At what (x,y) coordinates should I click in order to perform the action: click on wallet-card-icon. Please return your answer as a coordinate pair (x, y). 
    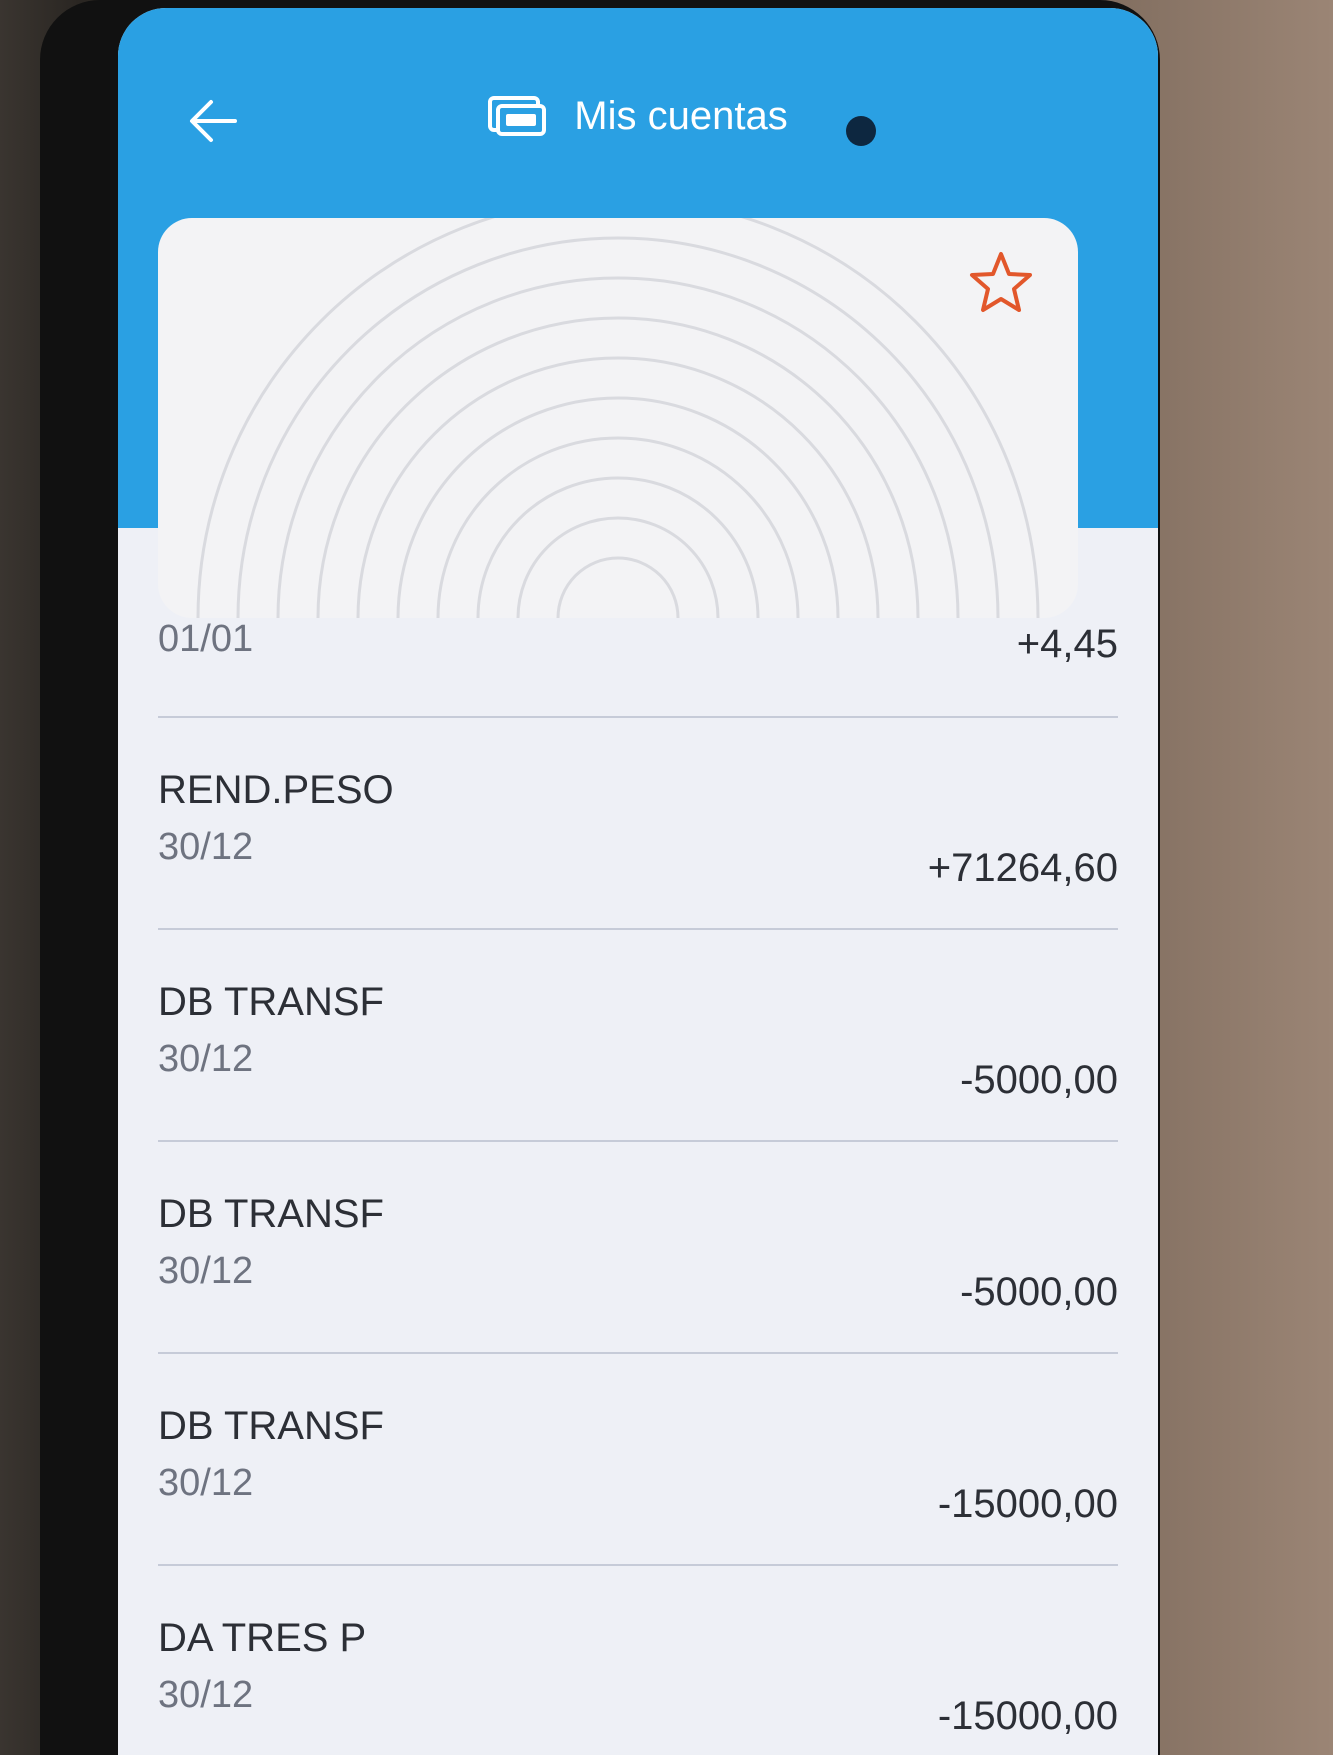
    Looking at the image, I should click on (517, 116).